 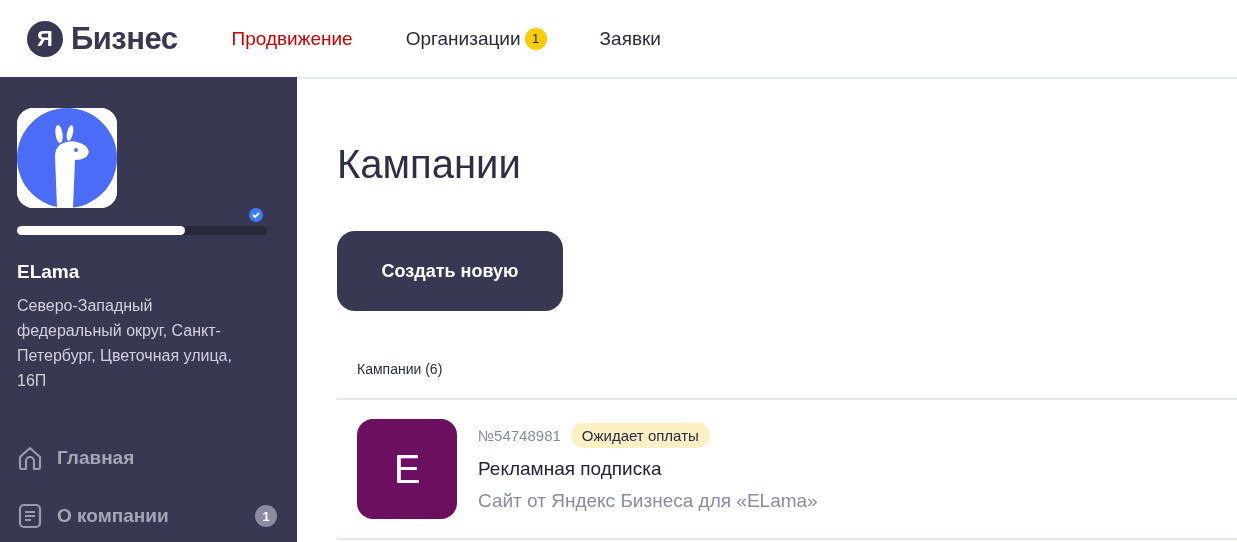 I want to click on campaign-subtitle: Сайт от Яндекс Бизнеса для «ELama», so click(x=648, y=501).